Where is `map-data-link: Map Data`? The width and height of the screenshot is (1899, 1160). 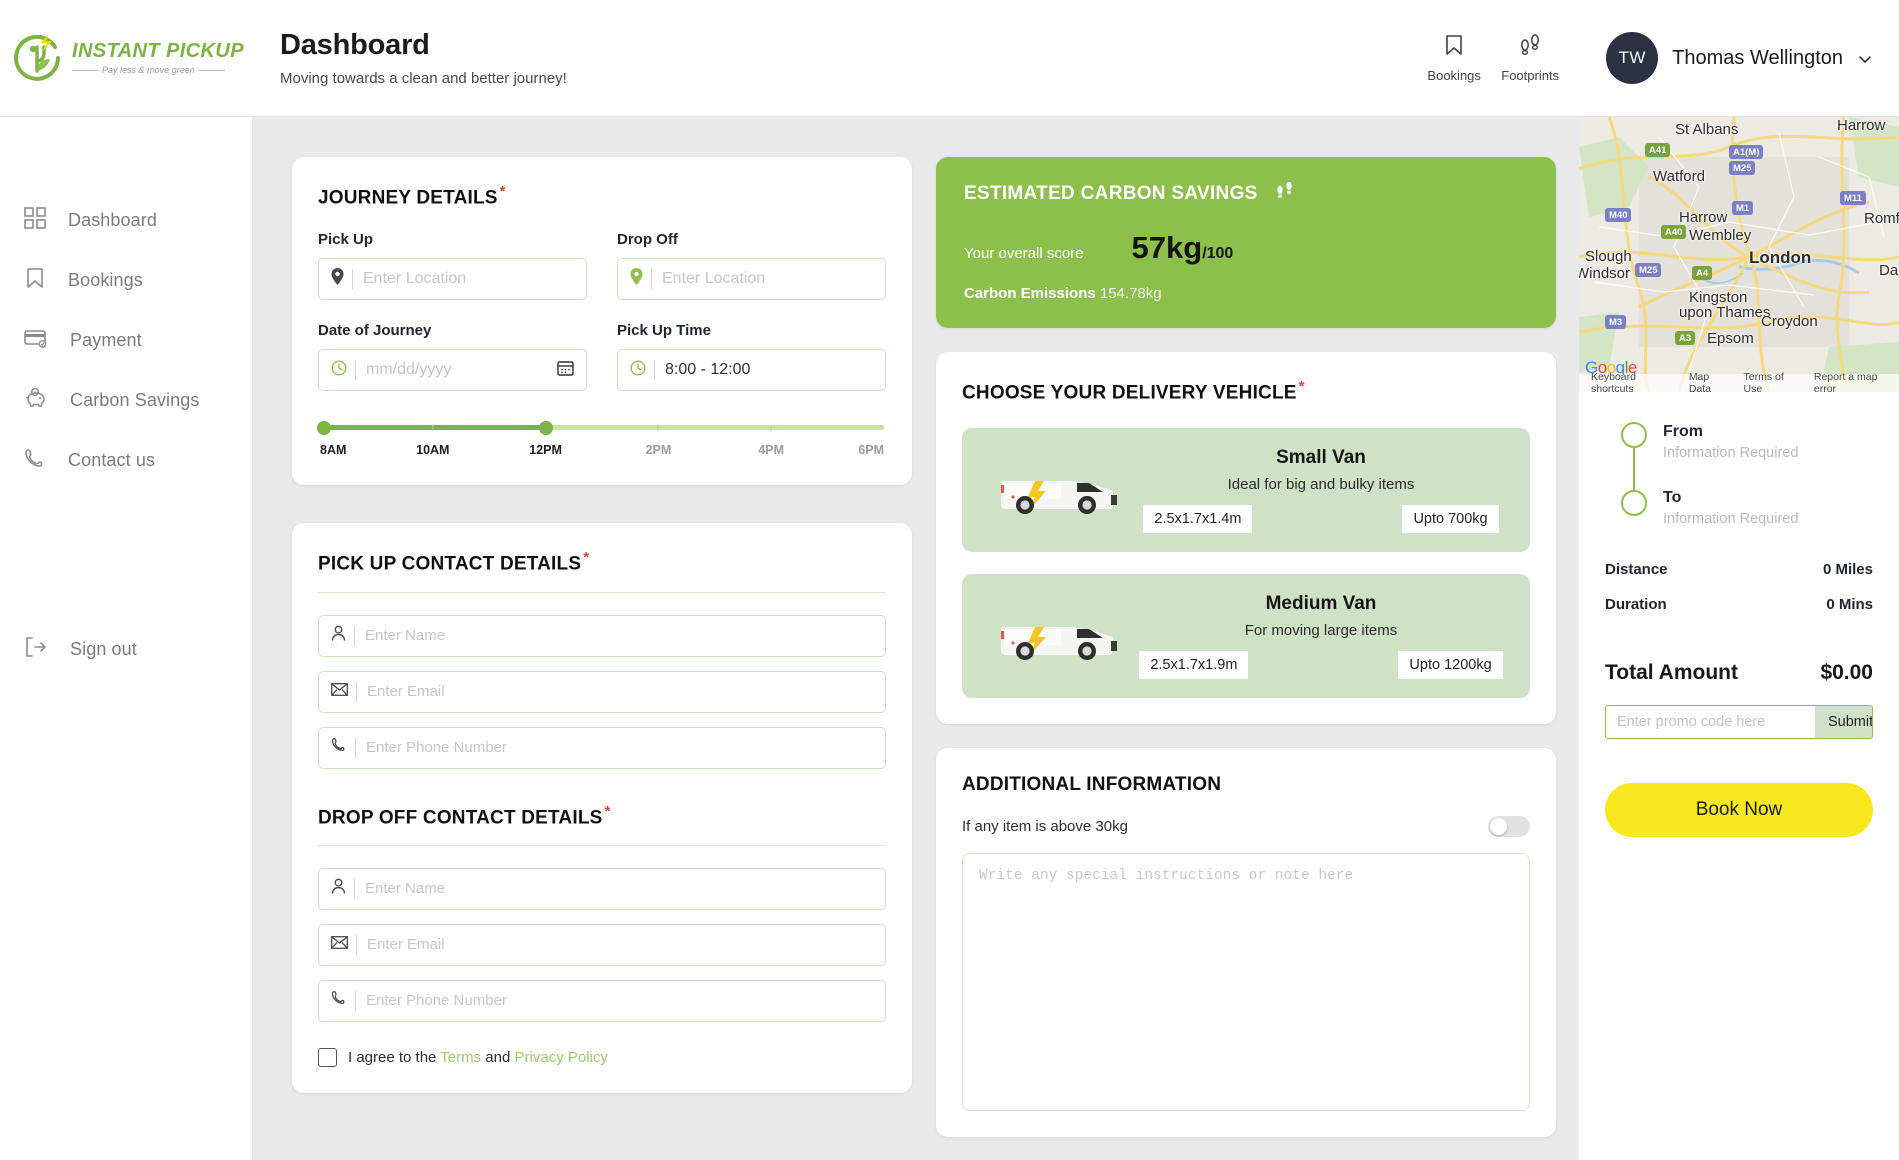
map-data-link: Map Data is located at coordinates (1711, 381).